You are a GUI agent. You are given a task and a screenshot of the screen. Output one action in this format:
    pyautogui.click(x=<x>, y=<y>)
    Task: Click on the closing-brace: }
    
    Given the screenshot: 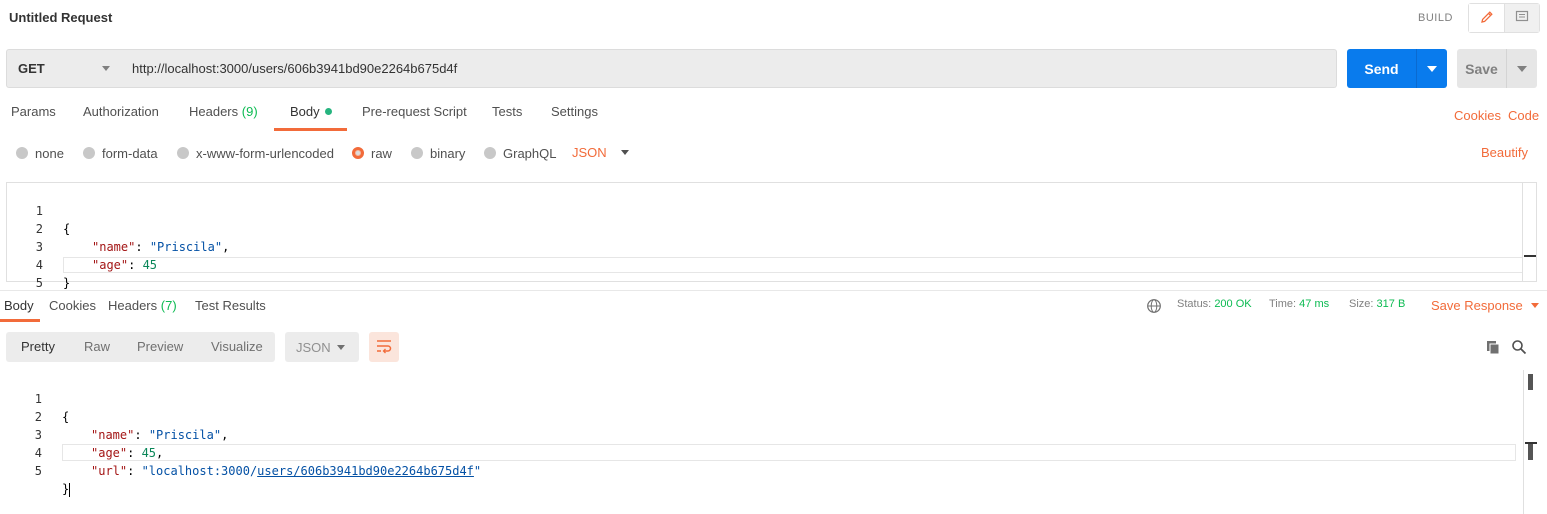 What is the action you would take?
    pyautogui.click(x=66, y=489)
    